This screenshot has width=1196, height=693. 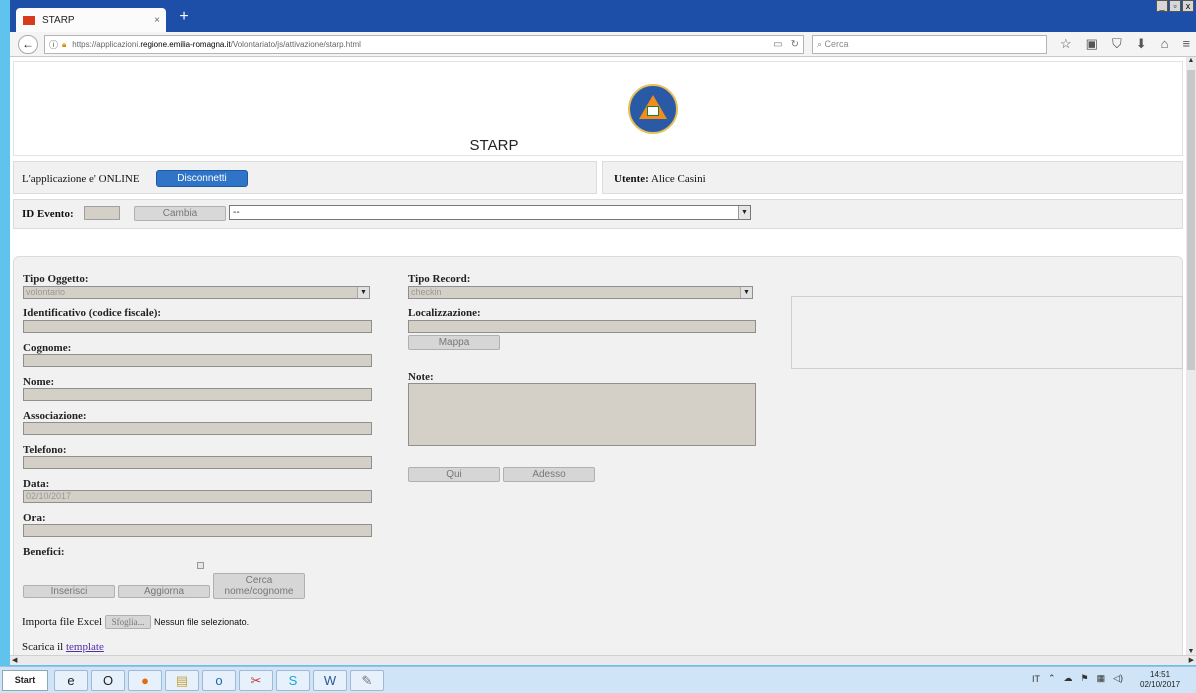 I want to click on scroll-down-icon: ▼, so click(x=1191, y=651).